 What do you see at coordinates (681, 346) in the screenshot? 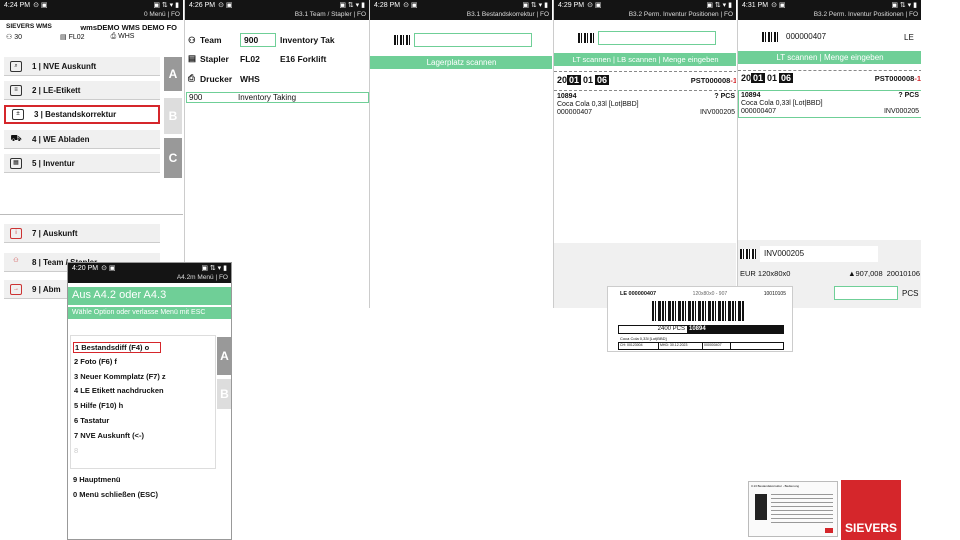
I see `label-f2: MHD: 30.12.2023` at bounding box center [681, 346].